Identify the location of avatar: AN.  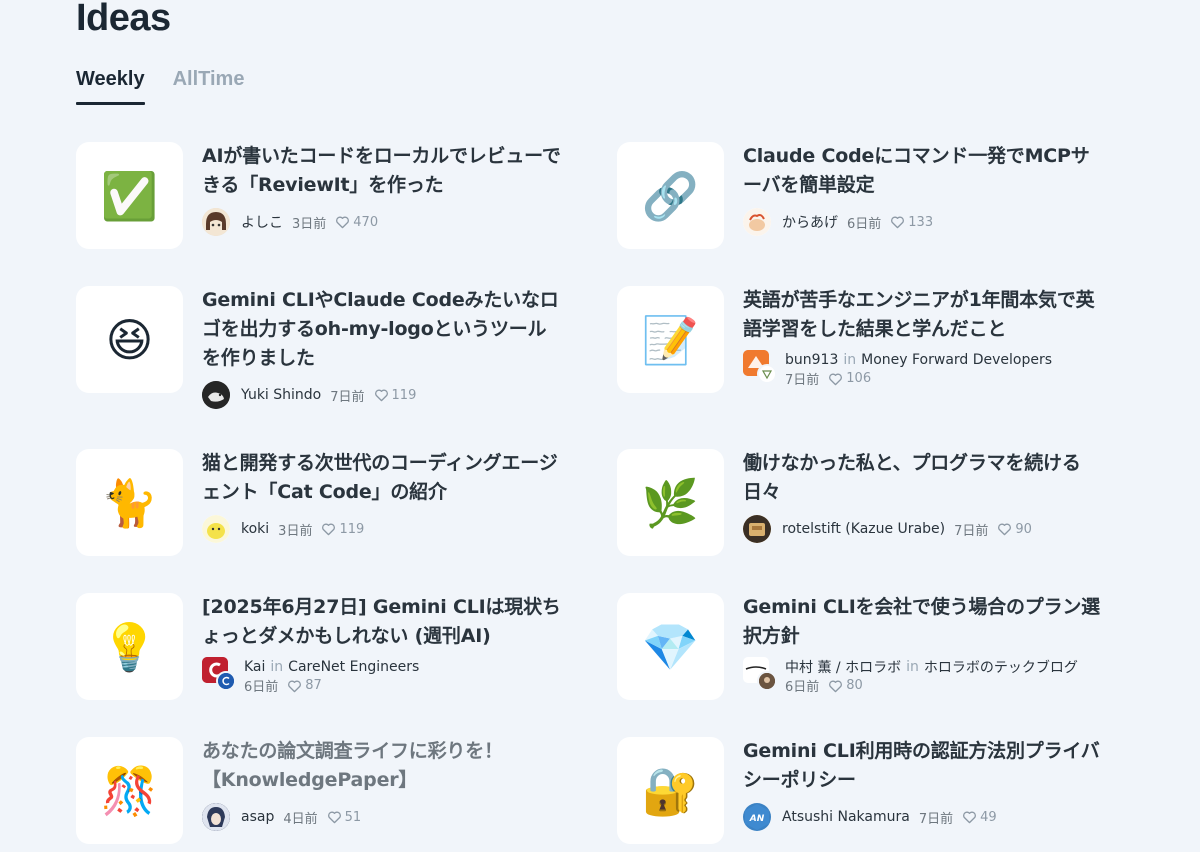
(757, 817).